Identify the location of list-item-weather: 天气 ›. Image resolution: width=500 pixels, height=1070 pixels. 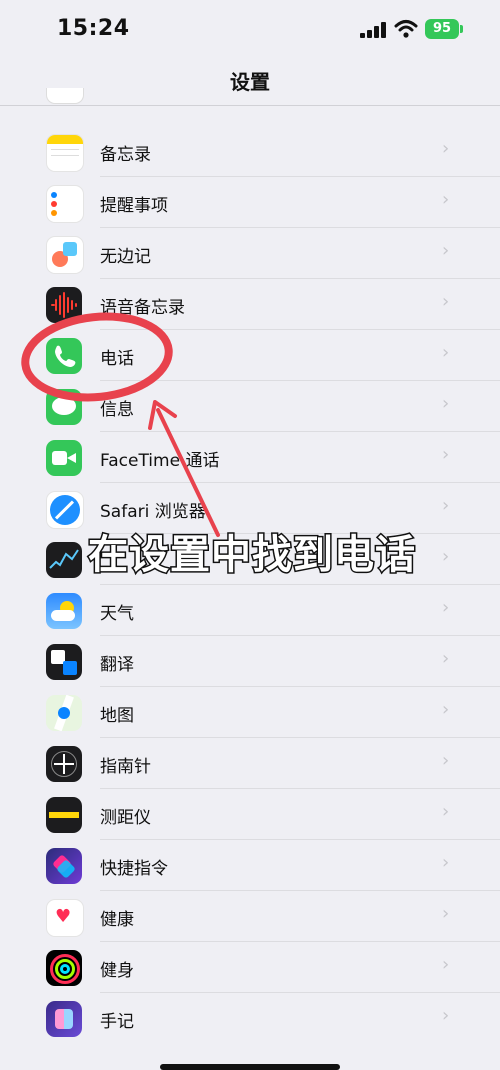
(250, 610).